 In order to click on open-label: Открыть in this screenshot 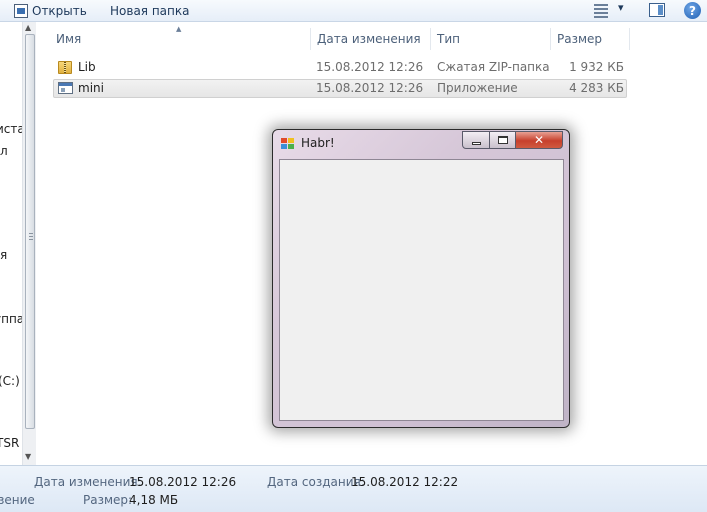, I will do `click(59, 11)`.